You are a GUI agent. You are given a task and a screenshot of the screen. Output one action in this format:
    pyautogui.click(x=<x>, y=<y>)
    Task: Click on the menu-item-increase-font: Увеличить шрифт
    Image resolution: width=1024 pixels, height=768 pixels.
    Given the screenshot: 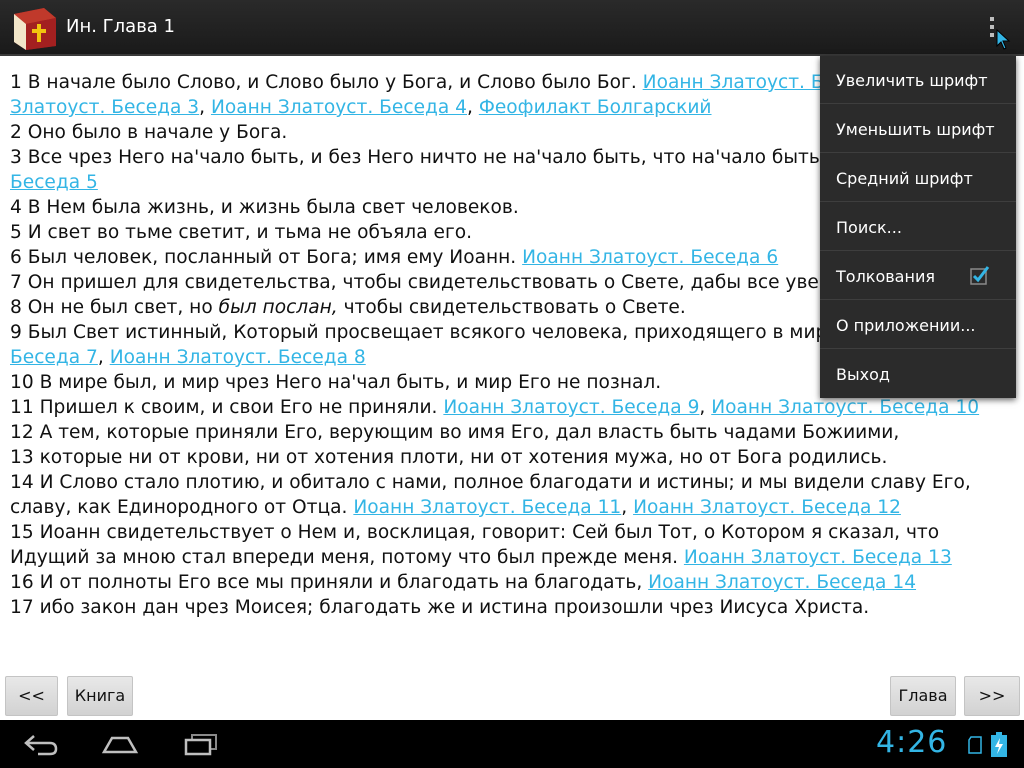 What is the action you would take?
    pyautogui.click(x=918, y=80)
    